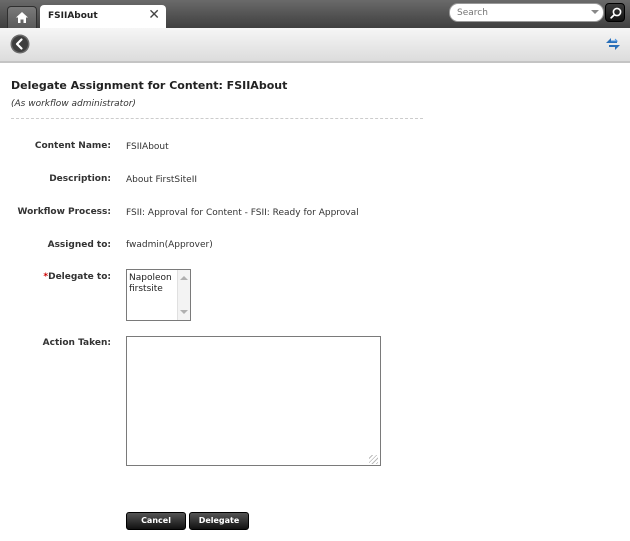  I want to click on scroll-down-icon, so click(184, 312).